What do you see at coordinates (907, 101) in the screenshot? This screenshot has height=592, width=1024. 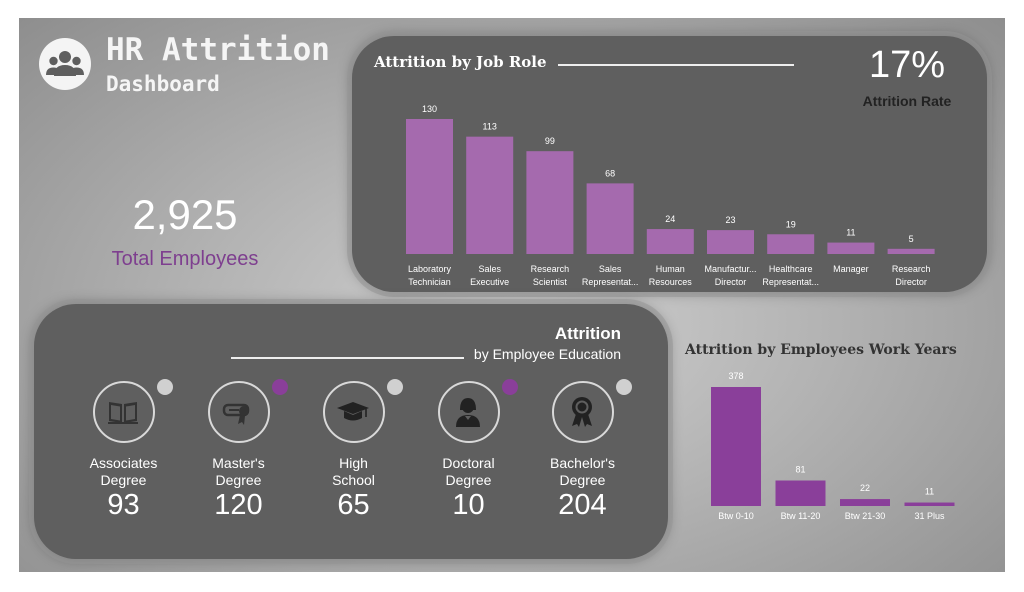 I see `attrition-rate-label: Attrition Rate` at bounding box center [907, 101].